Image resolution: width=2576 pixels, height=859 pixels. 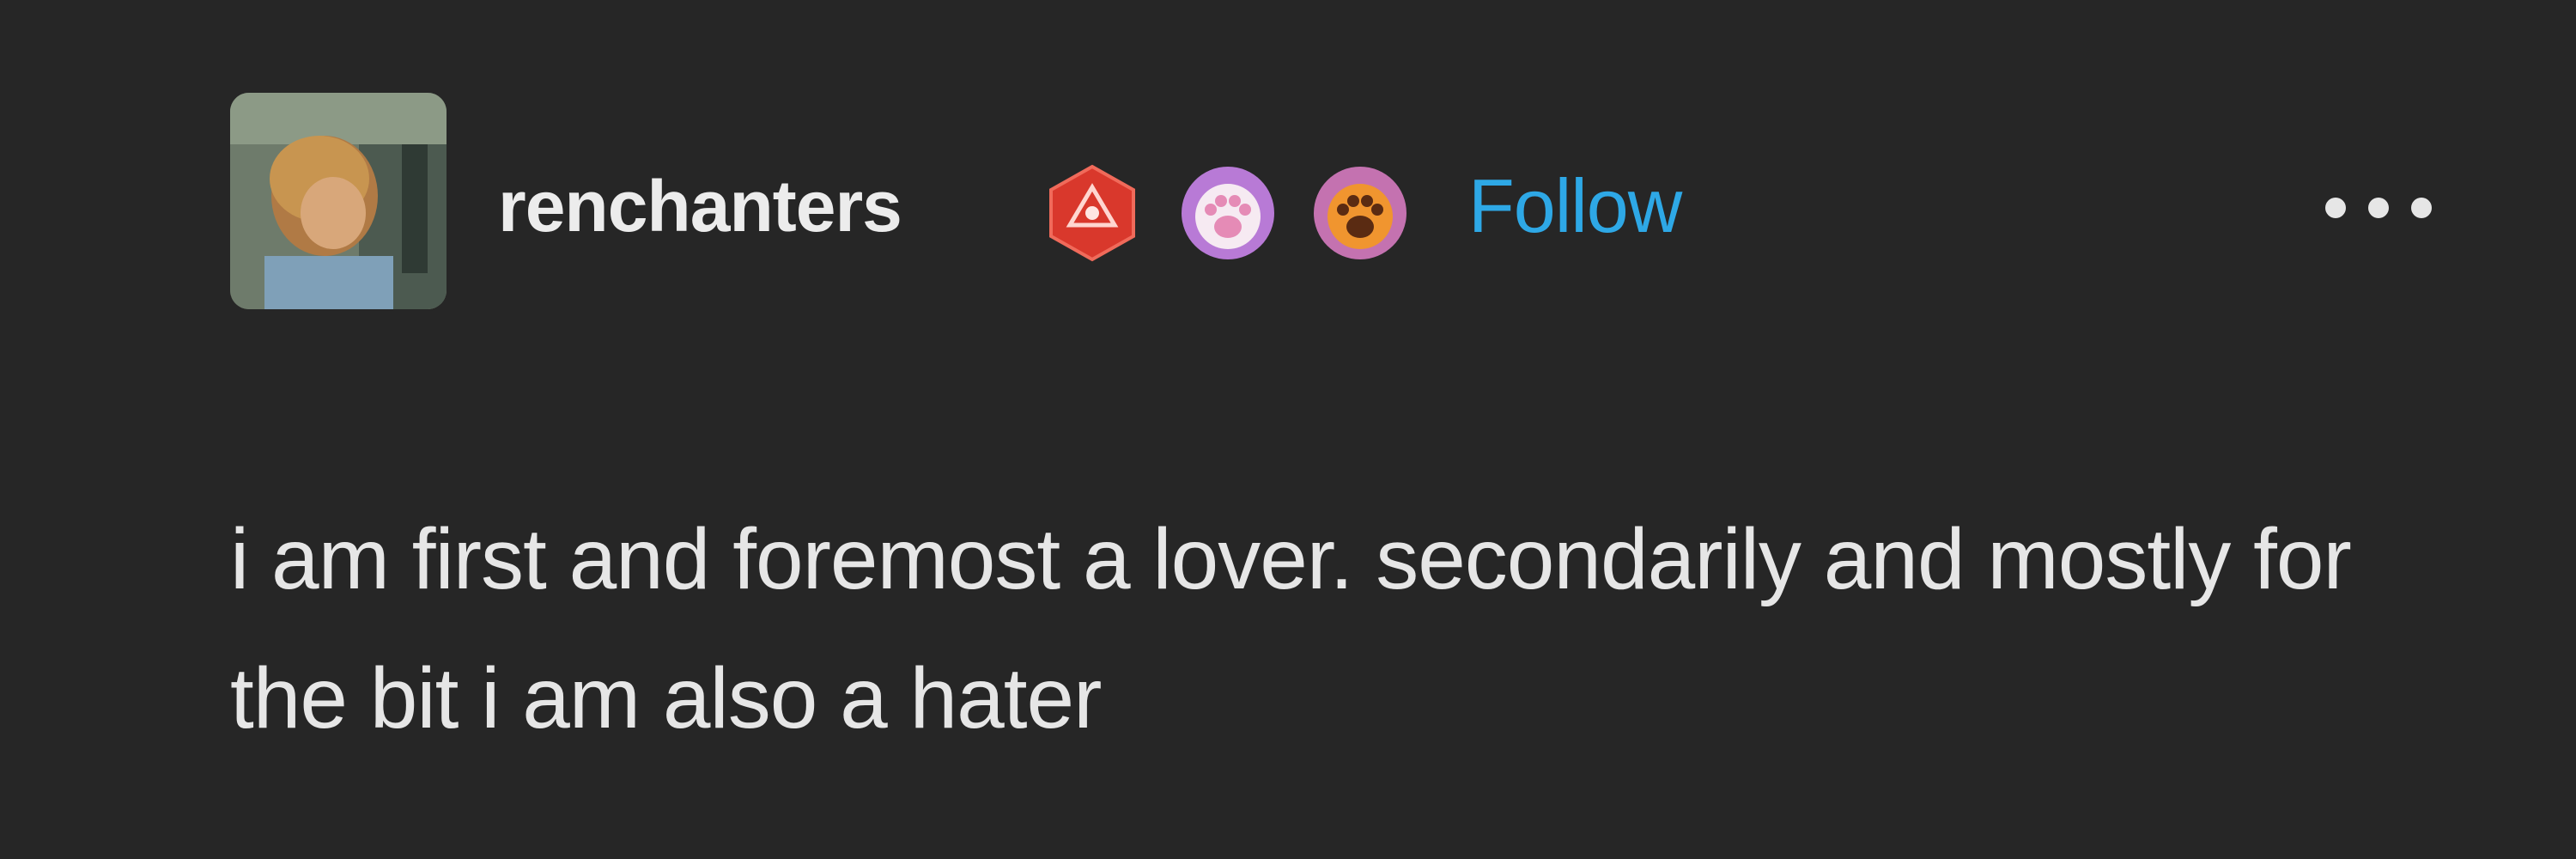 I want to click on username: renchanters, so click(x=700, y=206).